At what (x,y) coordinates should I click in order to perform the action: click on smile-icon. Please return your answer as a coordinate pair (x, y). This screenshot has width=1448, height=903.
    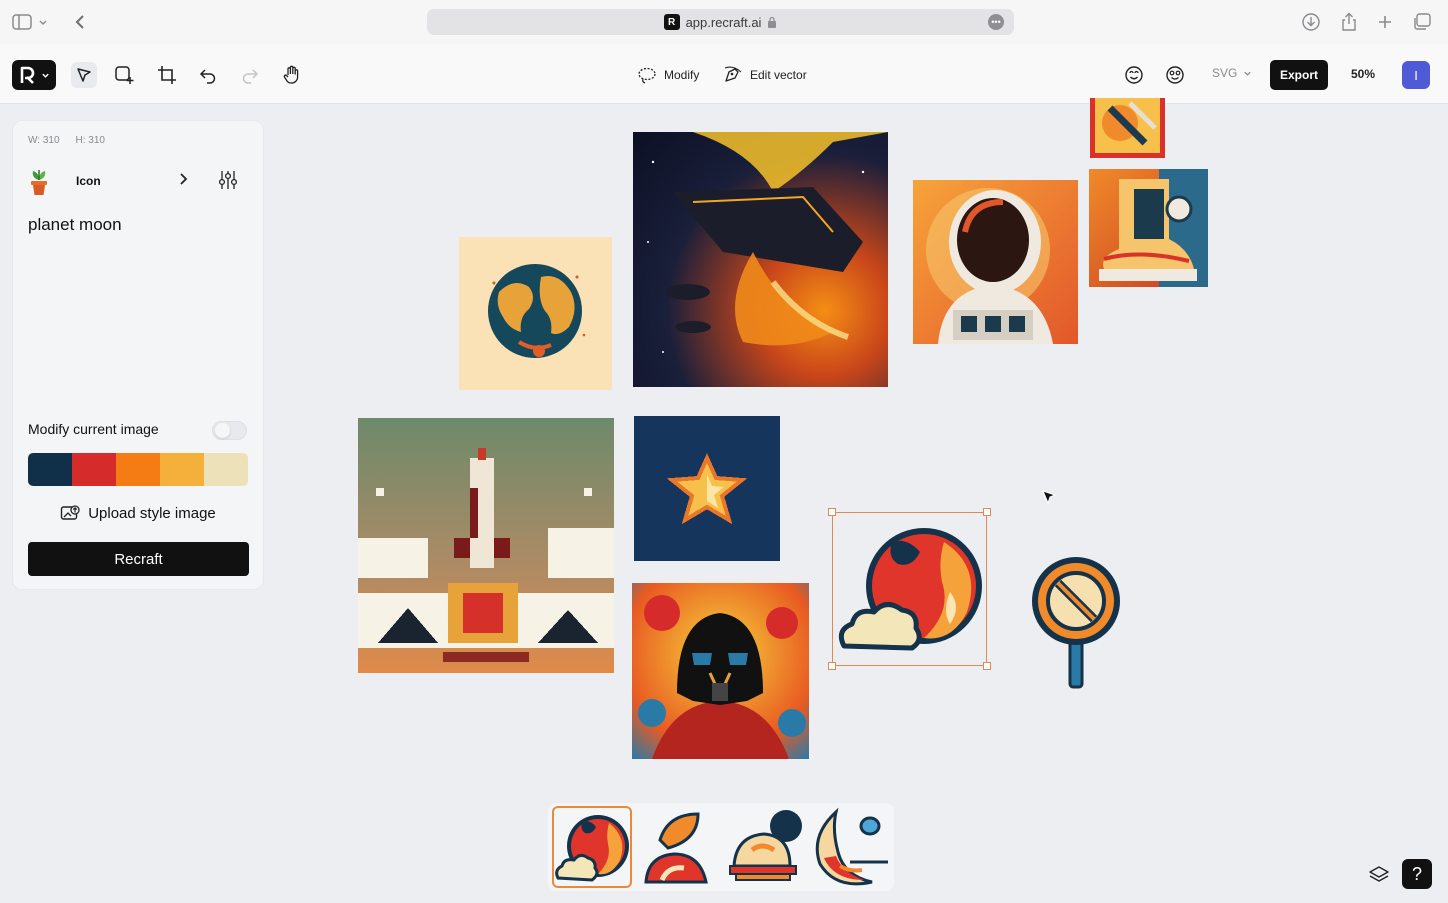
    Looking at the image, I should click on (1175, 75).